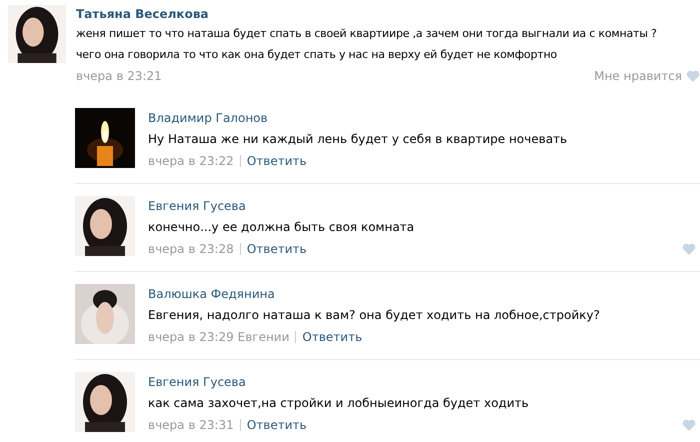 The image size is (700, 442). What do you see at coordinates (211, 294) in the screenshot?
I see `author-name: Валюшка Федянина` at bounding box center [211, 294].